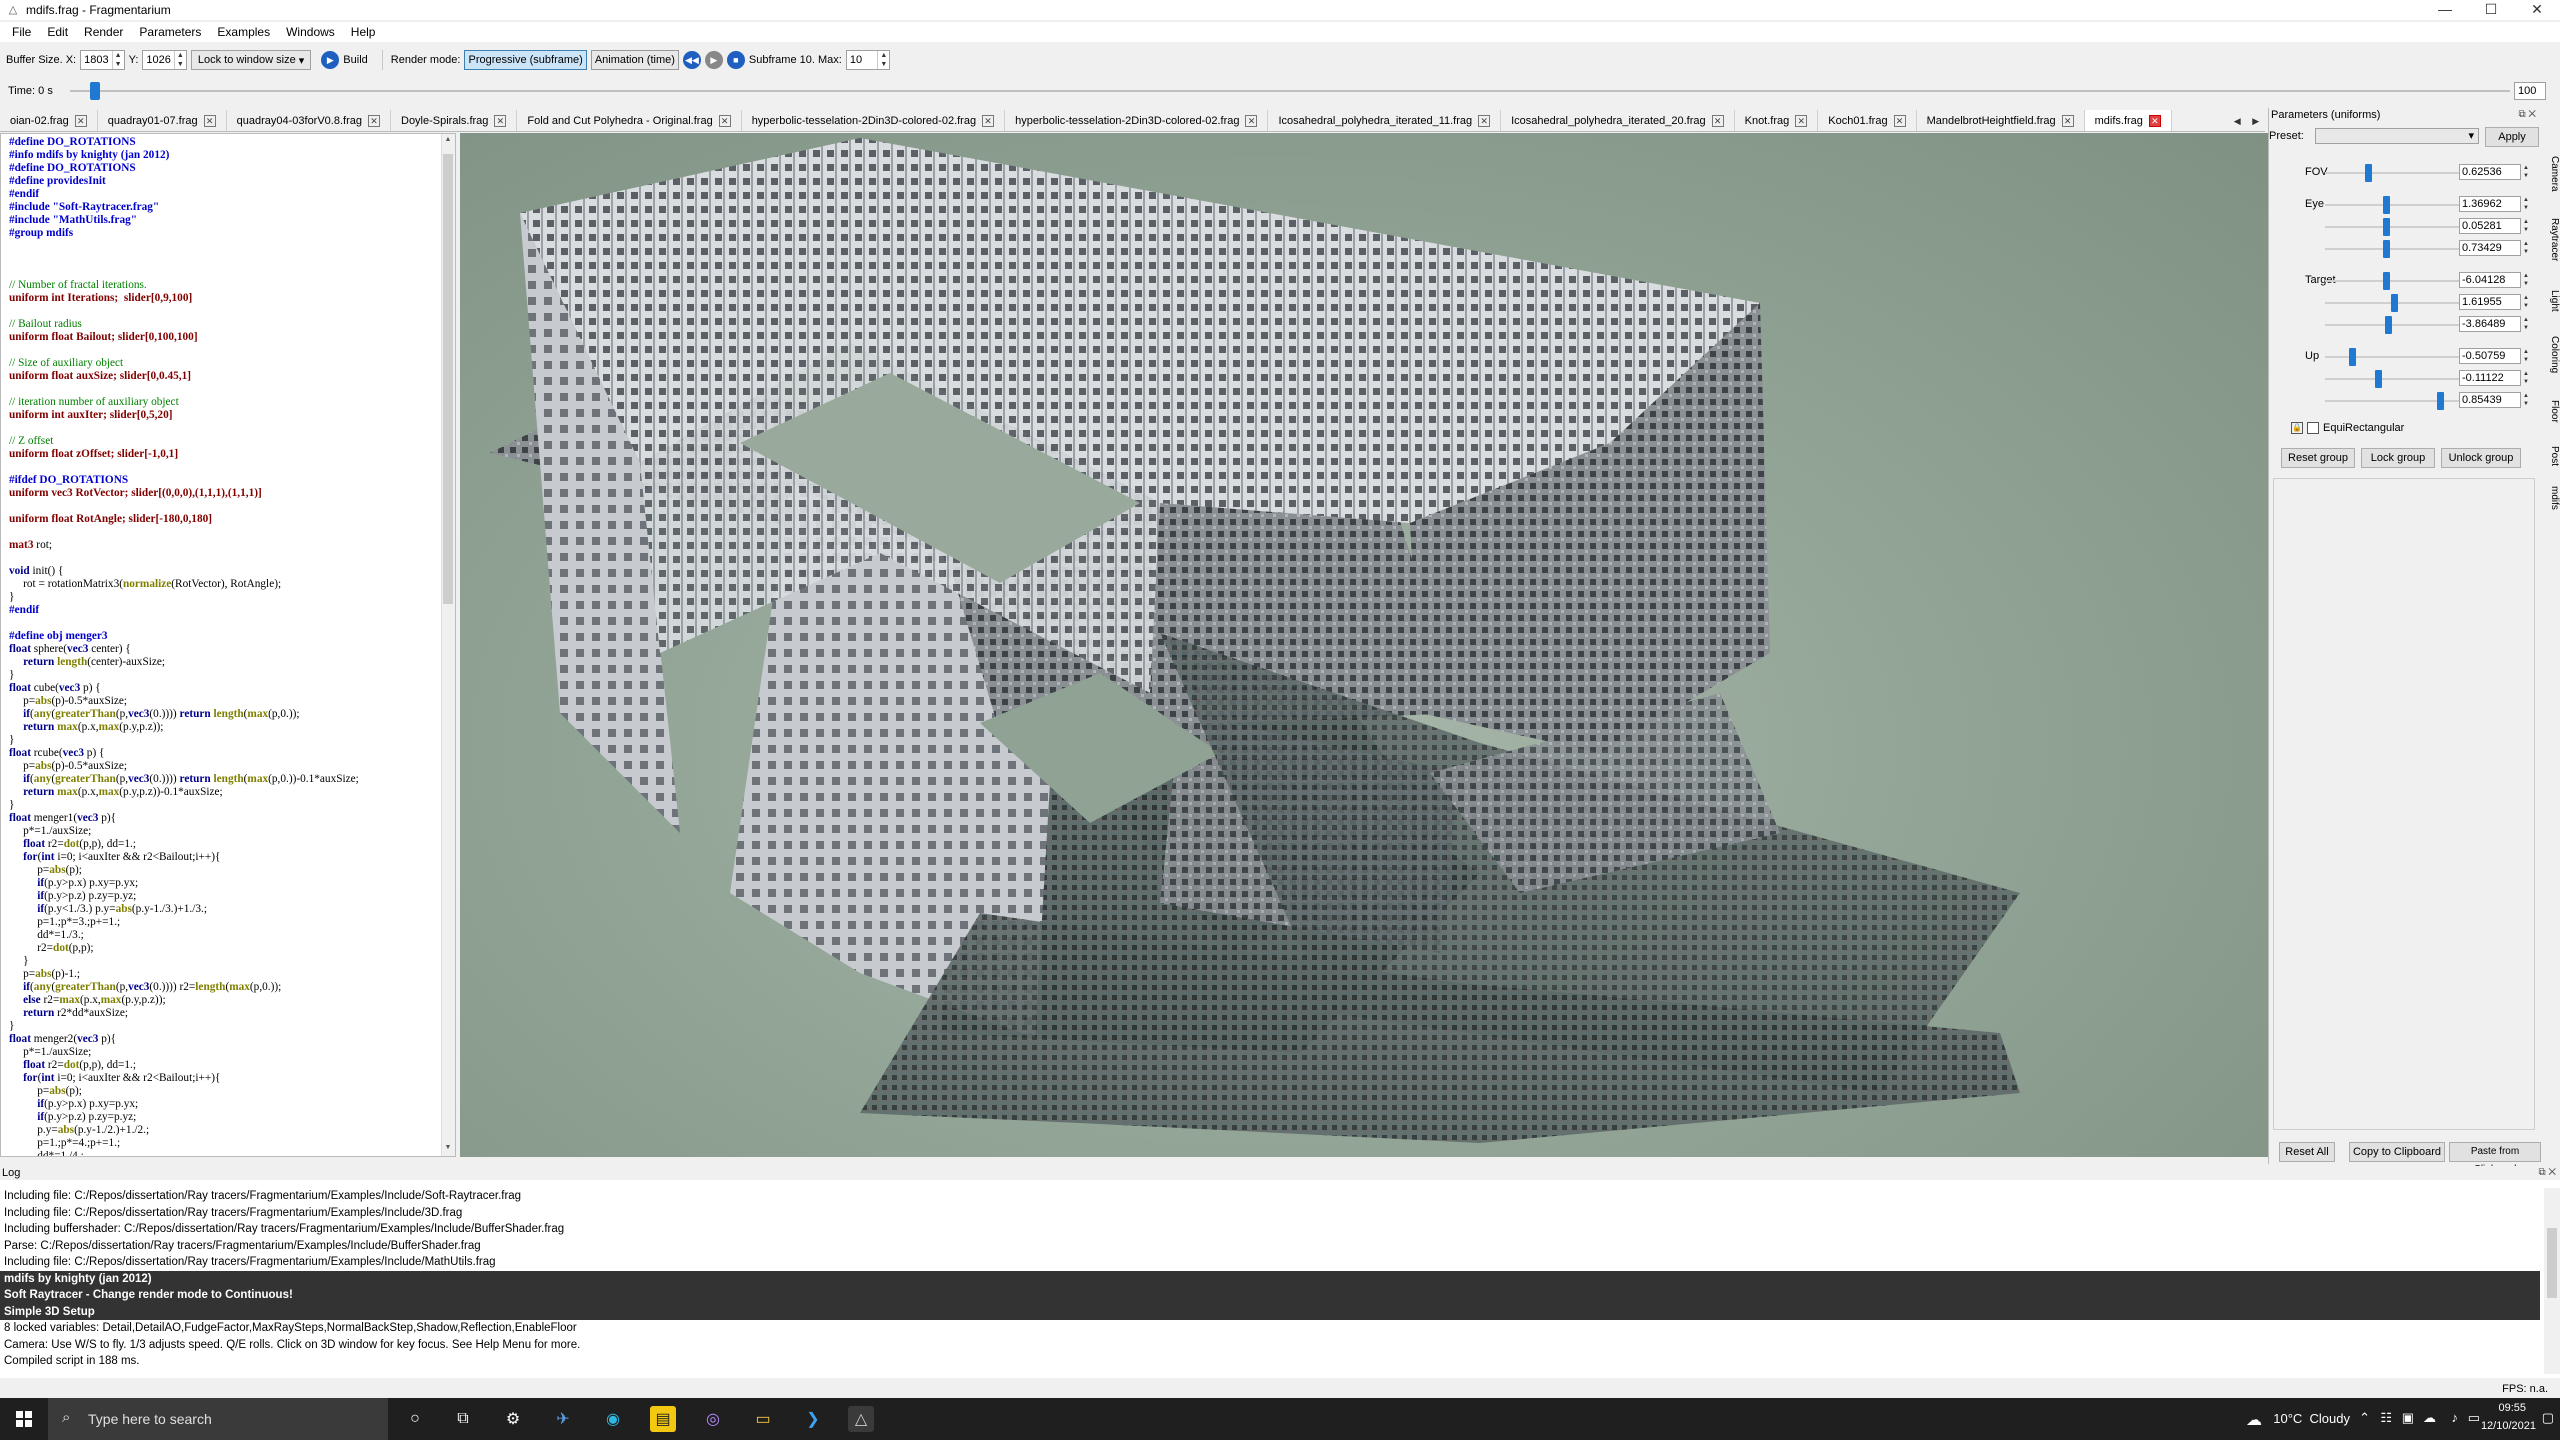  I want to click on up-y-input: -0.11122, so click(2490, 378).